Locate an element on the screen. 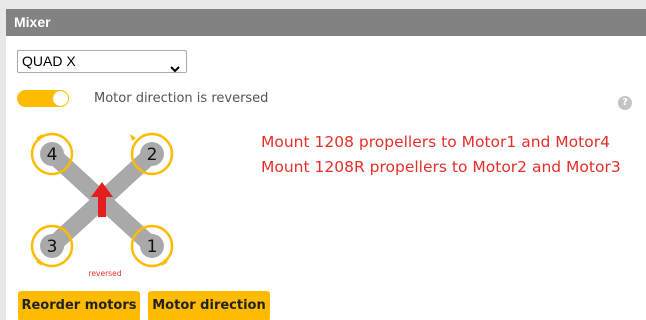 This screenshot has height=320, width=646. motor-direction-toggle is located at coordinates (43, 98).